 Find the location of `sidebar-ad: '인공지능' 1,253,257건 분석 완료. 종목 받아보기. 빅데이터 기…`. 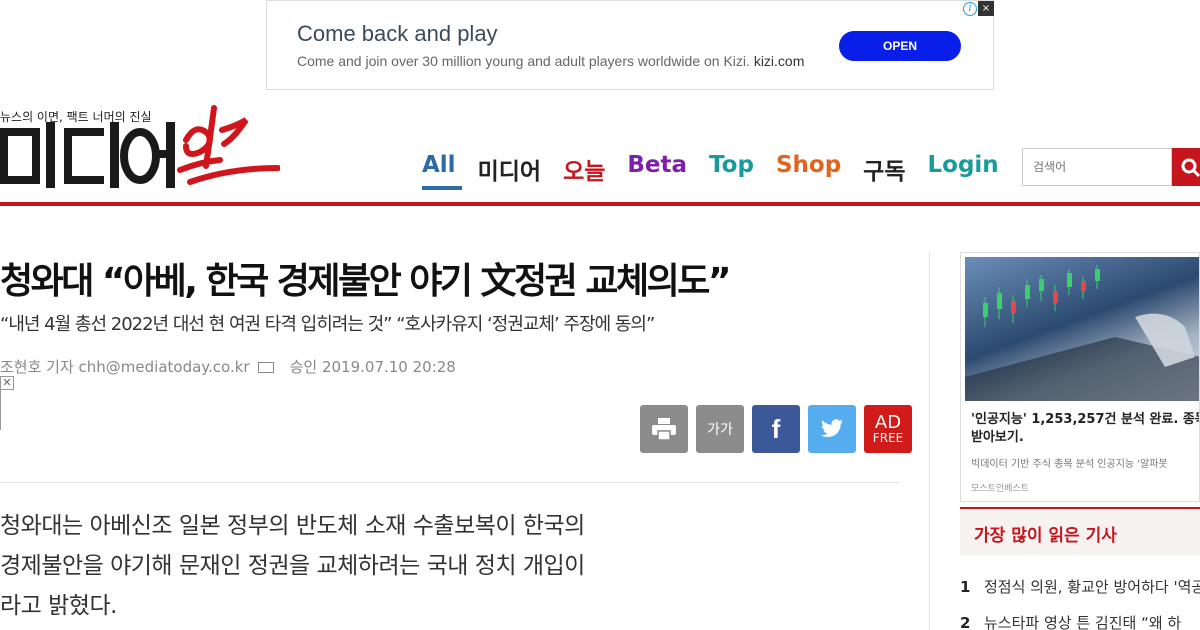

sidebar-ad: '인공지능' 1,253,257건 분석 완료. 종목 받아보기. 빅데이터 기… is located at coordinates (1080, 377).